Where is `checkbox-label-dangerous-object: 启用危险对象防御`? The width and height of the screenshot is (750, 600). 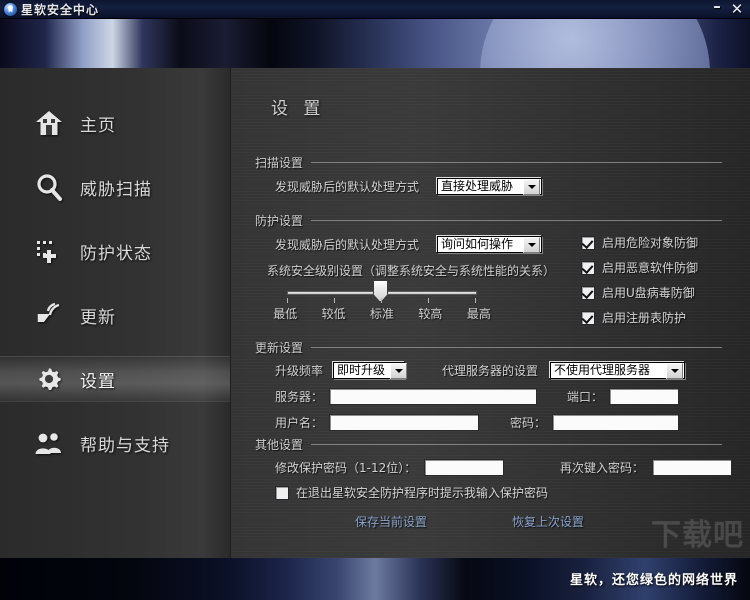 checkbox-label-dangerous-object: 启用危险对象防御 is located at coordinates (650, 243).